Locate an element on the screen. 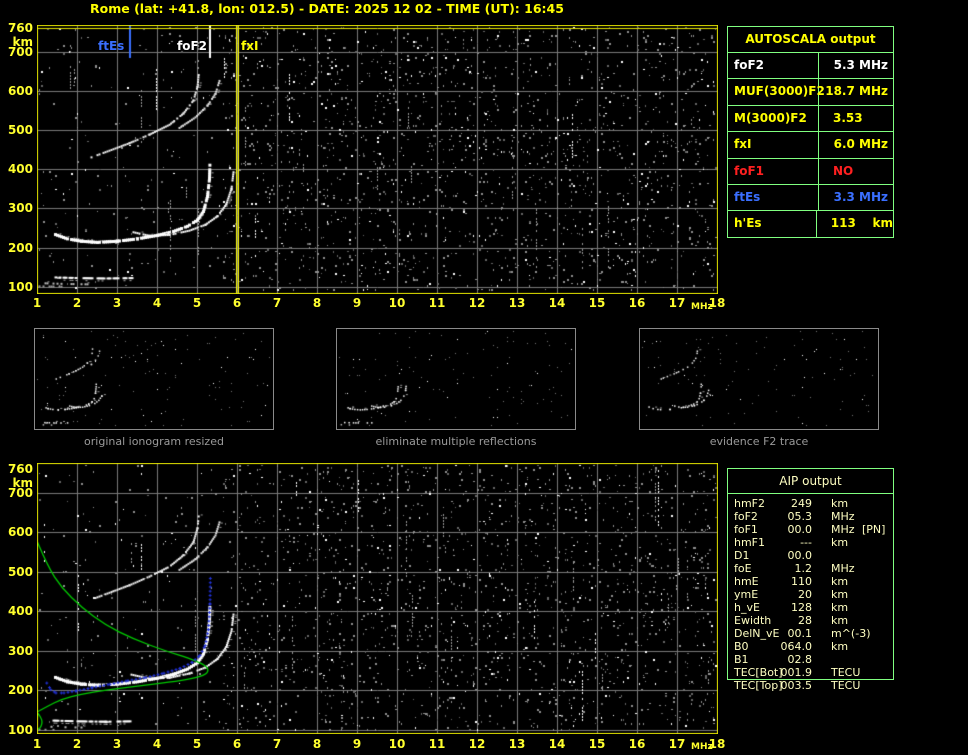 The height and width of the screenshot is (755, 968). autoscala-row-value: 3.3 MHz is located at coordinates (860, 196).